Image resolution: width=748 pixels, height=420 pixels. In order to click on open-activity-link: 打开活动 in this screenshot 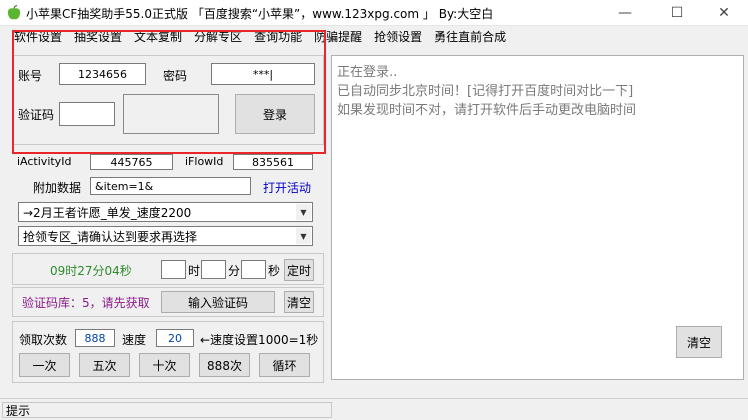, I will do `click(287, 187)`.